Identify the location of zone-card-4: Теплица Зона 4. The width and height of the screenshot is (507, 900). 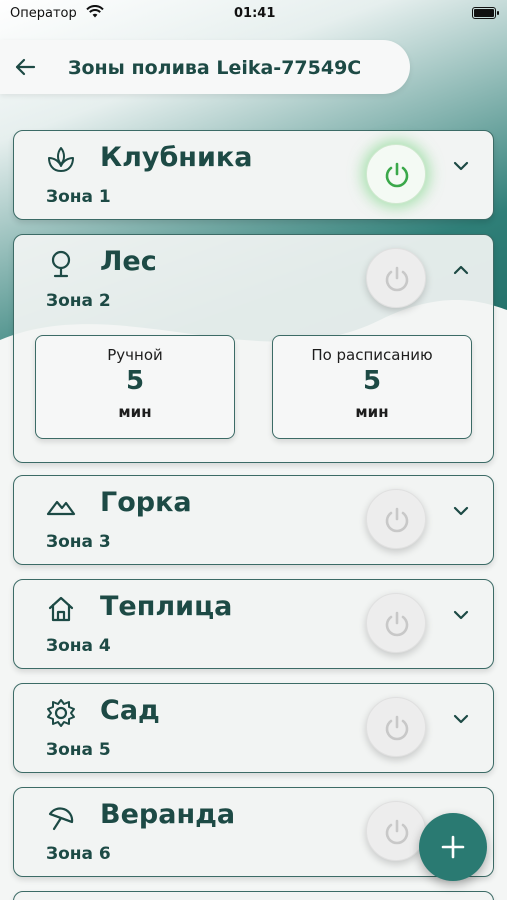
(253, 624).